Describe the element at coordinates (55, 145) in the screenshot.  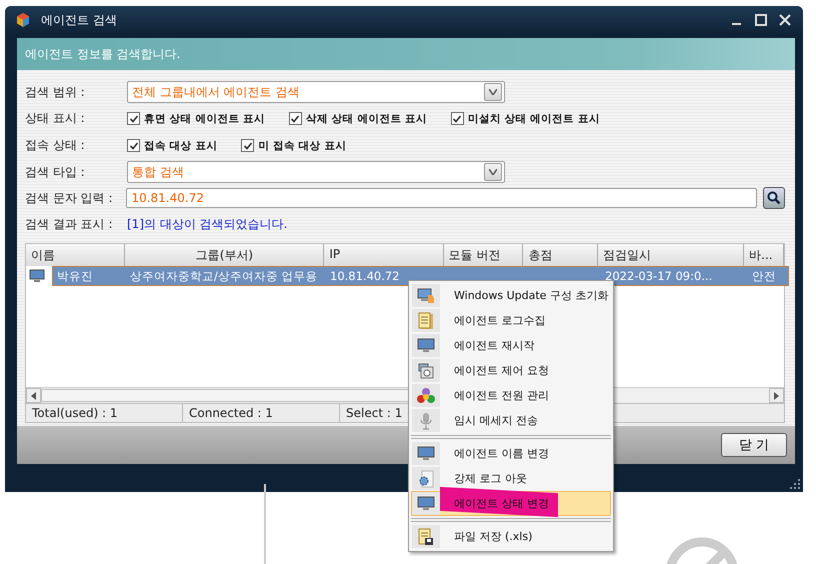
I see `field-label: 접속 상태 :` at that location.